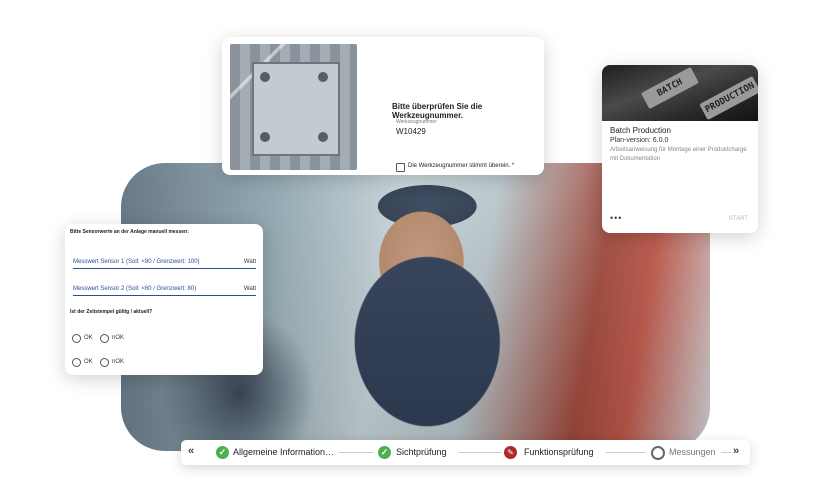  What do you see at coordinates (738, 219) in the screenshot?
I see `start-button: START` at bounding box center [738, 219].